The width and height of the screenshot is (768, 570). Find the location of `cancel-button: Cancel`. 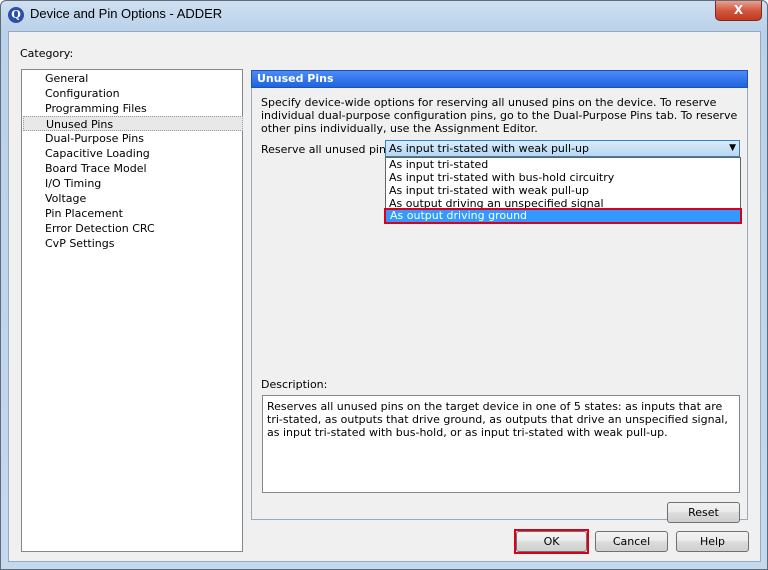

cancel-button: Cancel is located at coordinates (631, 541).